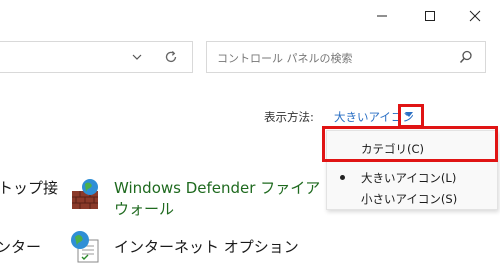 Image resolution: width=500 pixels, height=272 pixels. Describe the element at coordinates (206, 246) in the screenshot. I see `internet-options-link: インターネット オプション` at that location.